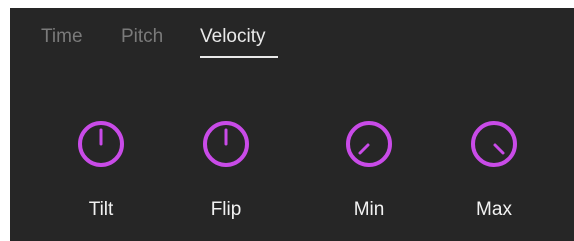 The height and width of the screenshot is (241, 574). What do you see at coordinates (142, 37) in the screenshot?
I see `tab-pitch: Pitch` at bounding box center [142, 37].